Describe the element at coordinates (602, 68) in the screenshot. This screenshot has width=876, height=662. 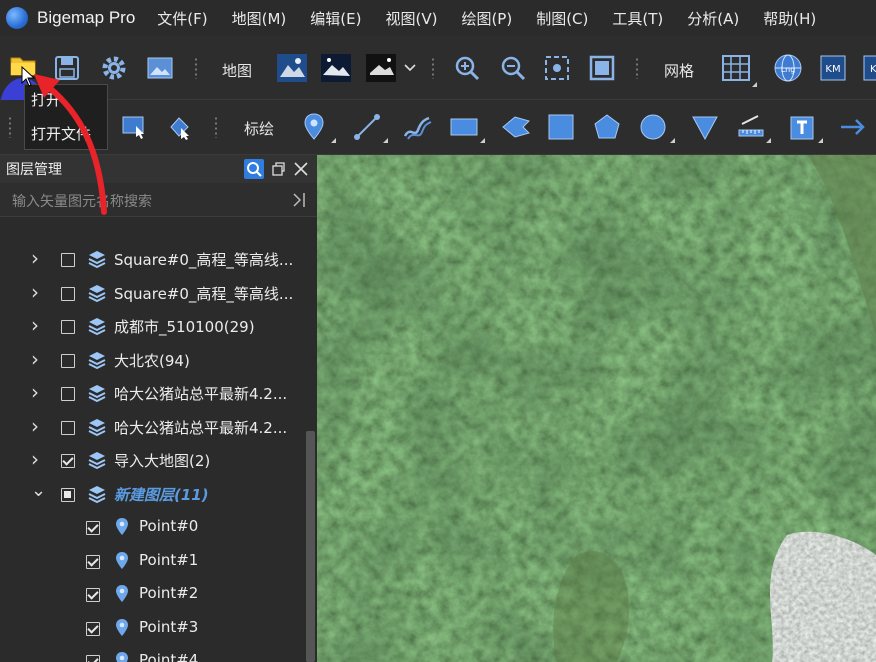
I see `full-extent-button` at that location.